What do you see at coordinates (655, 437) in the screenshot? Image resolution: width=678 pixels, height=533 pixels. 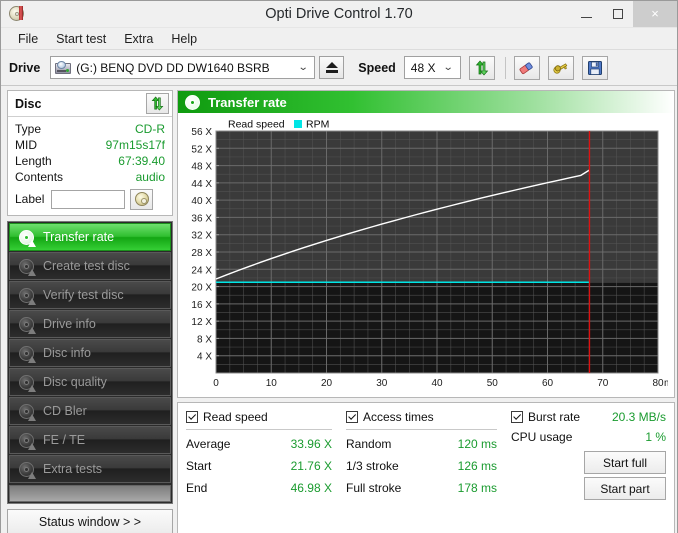 I see `result-value: 1 %` at bounding box center [655, 437].